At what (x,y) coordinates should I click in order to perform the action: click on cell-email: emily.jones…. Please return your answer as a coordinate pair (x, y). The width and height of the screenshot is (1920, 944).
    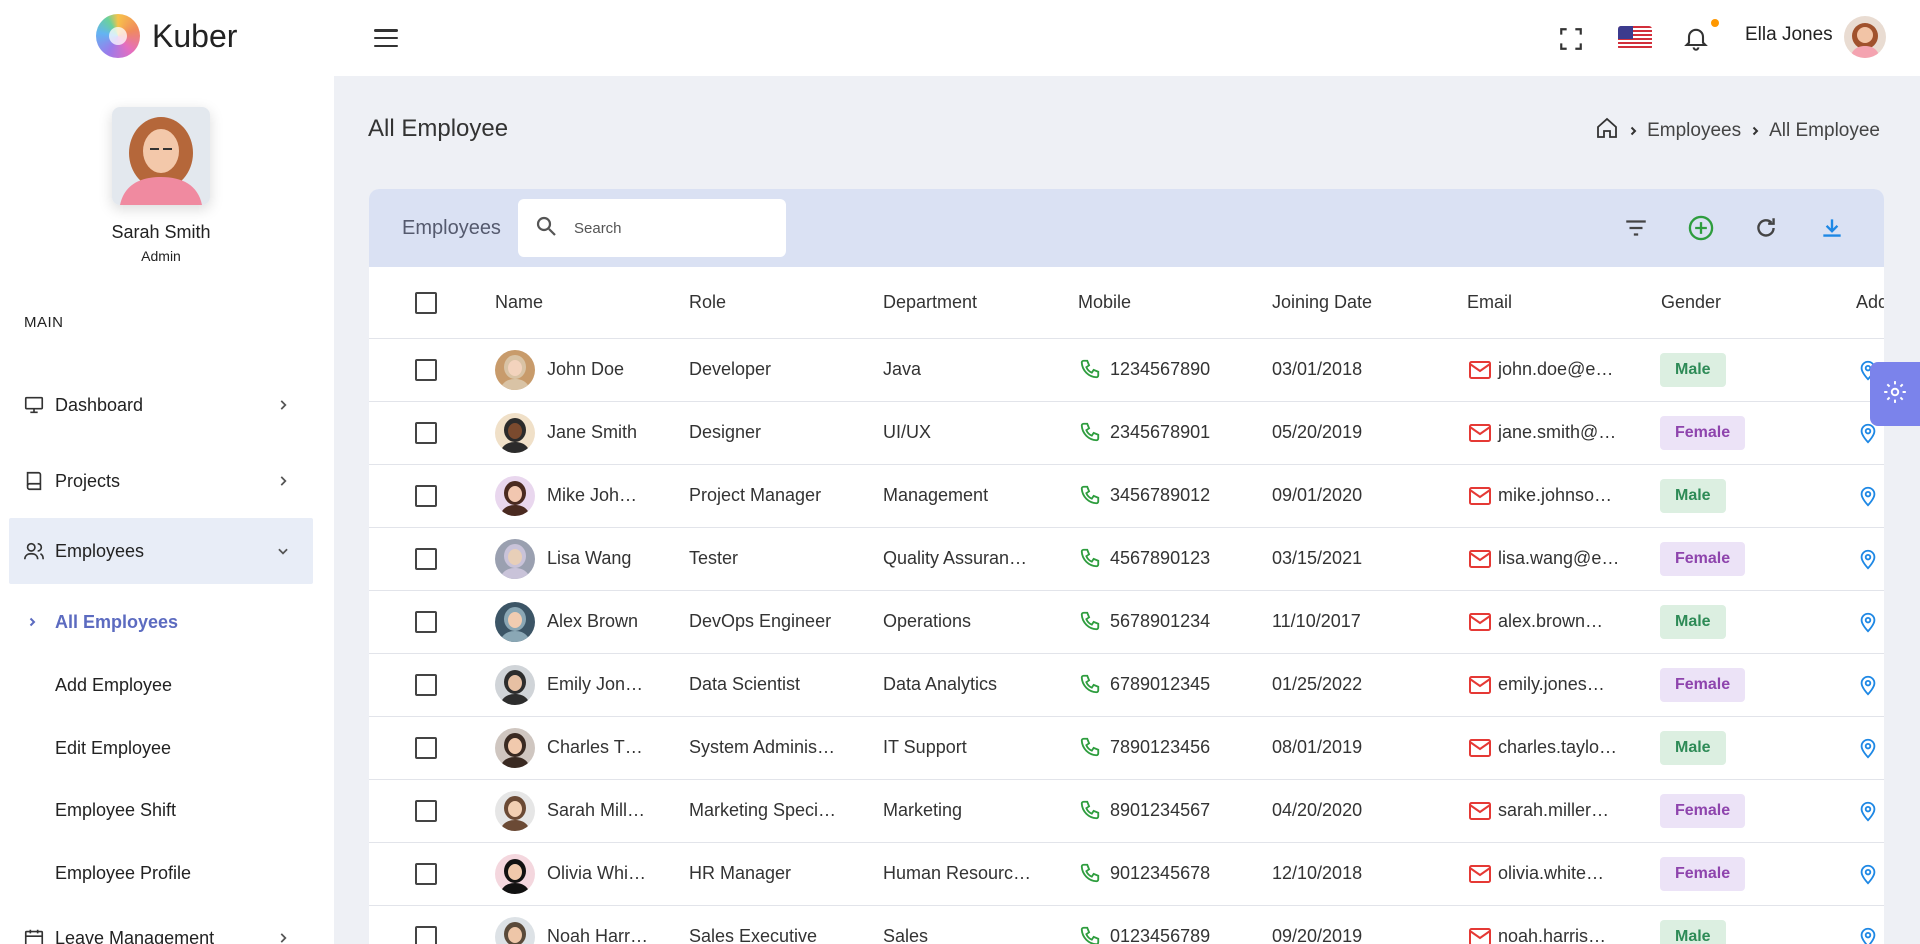
    Looking at the image, I should click on (1551, 684).